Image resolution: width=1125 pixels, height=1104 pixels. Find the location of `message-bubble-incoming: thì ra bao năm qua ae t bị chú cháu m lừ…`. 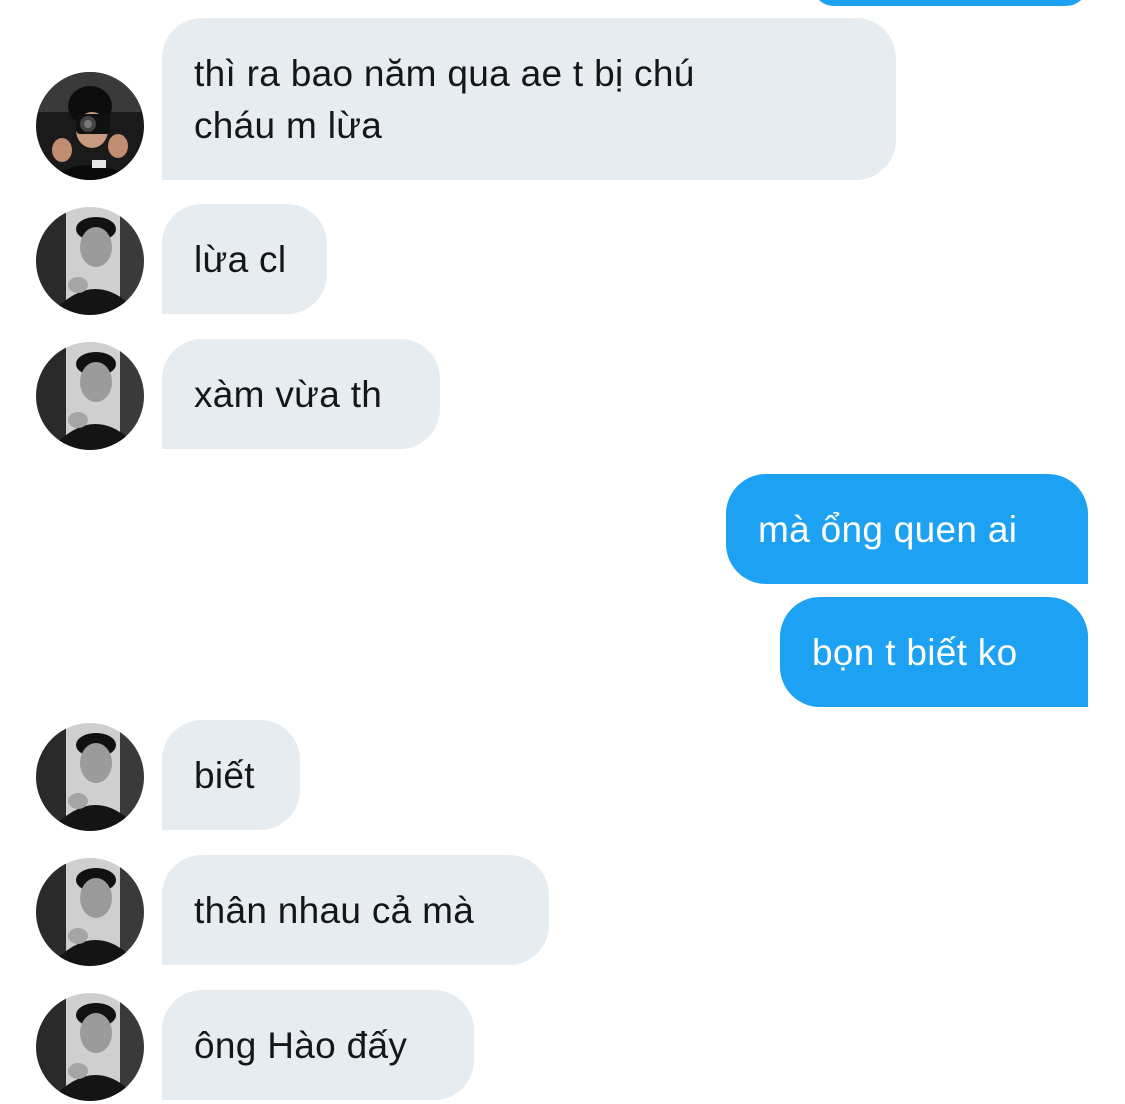

message-bubble-incoming: thì ra bao năm qua ae t bị chú cháu m lừ… is located at coordinates (529, 99).